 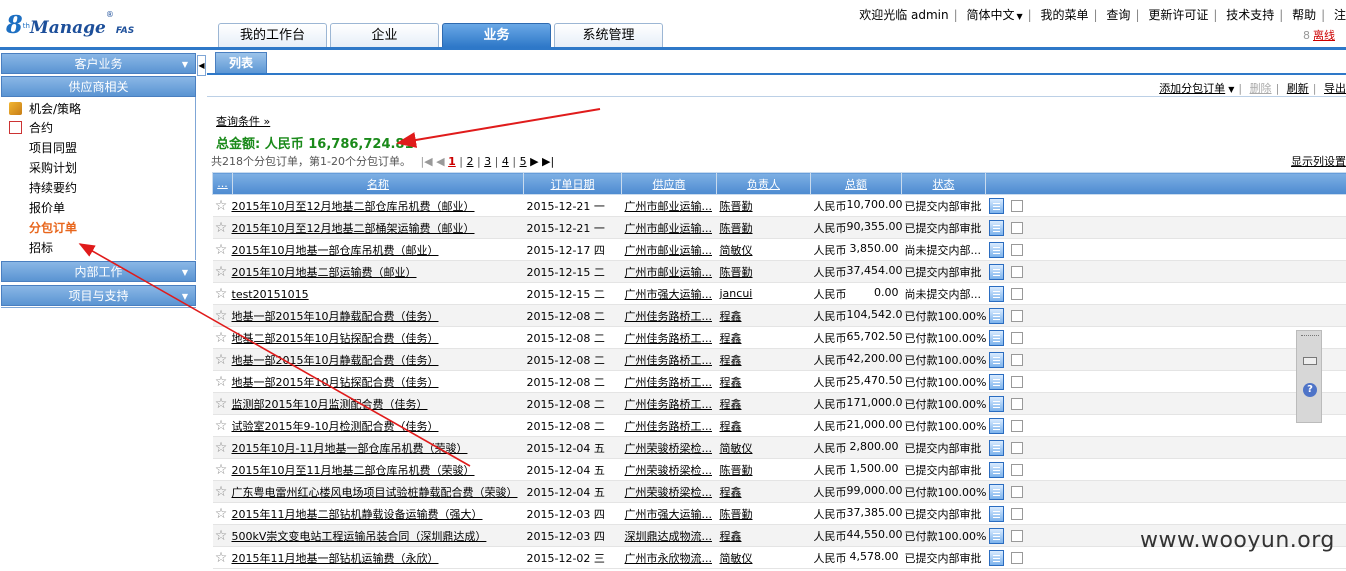 I want to click on last-page-icon: ▶|, so click(x=548, y=161).